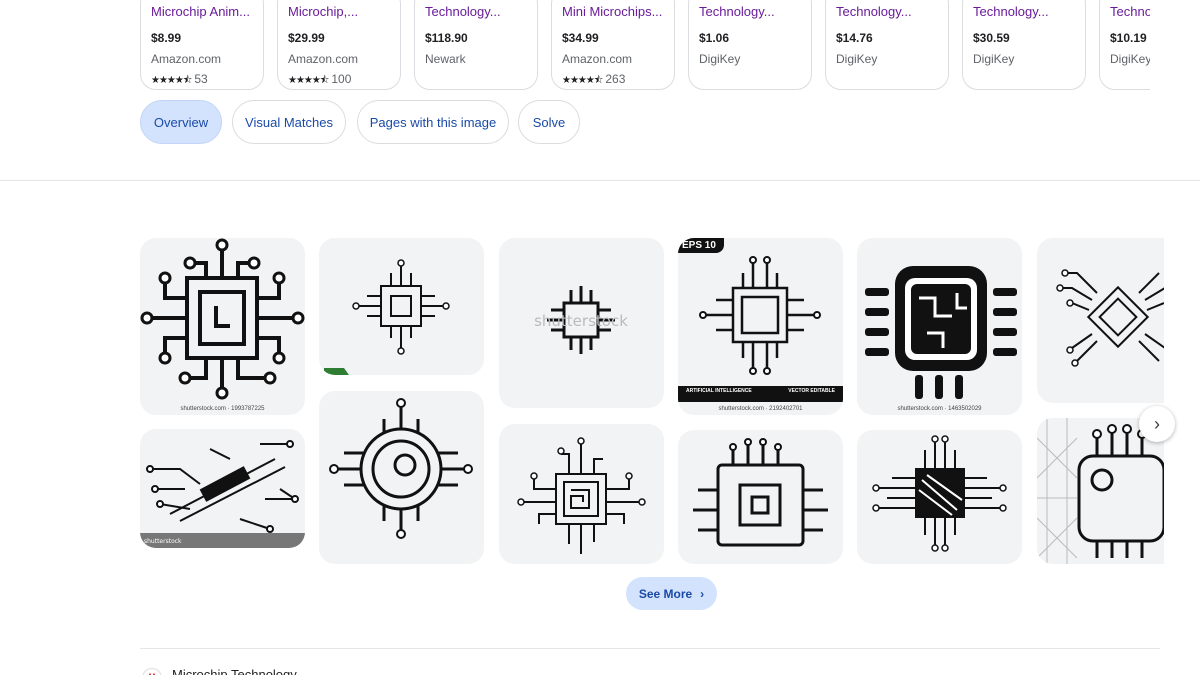  Describe the element at coordinates (701, 245) in the screenshot. I see `format-badge: EPS 10` at that location.